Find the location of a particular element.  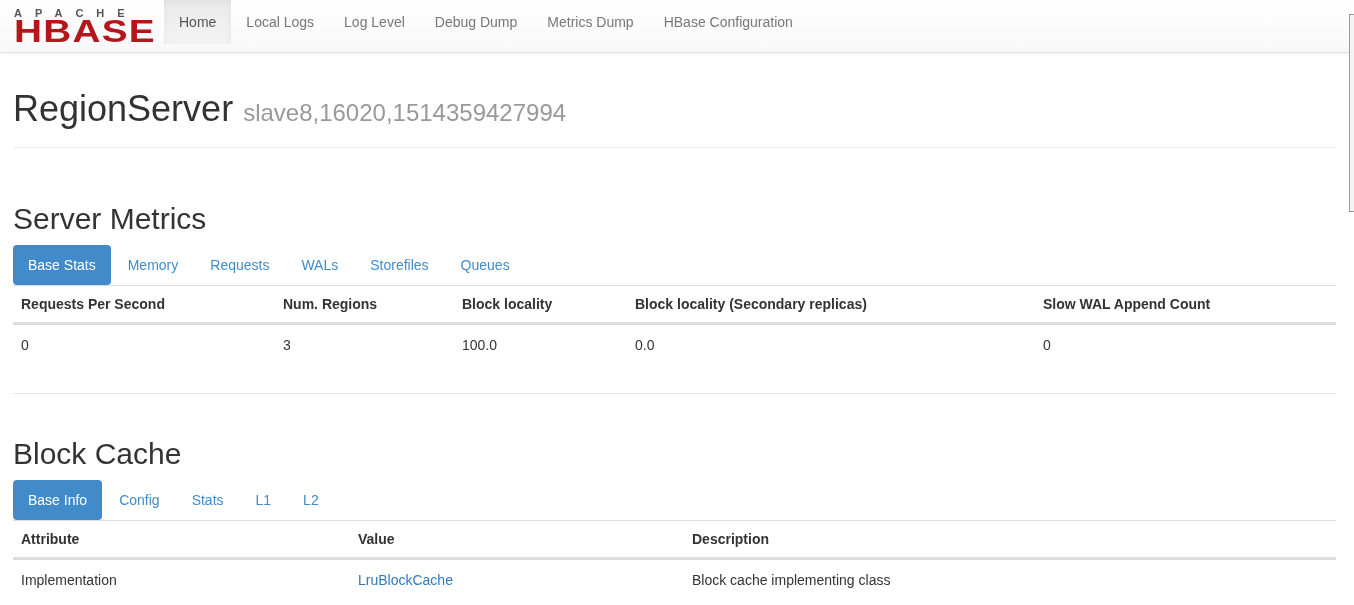

nav-link: Log Level is located at coordinates (374, 22).